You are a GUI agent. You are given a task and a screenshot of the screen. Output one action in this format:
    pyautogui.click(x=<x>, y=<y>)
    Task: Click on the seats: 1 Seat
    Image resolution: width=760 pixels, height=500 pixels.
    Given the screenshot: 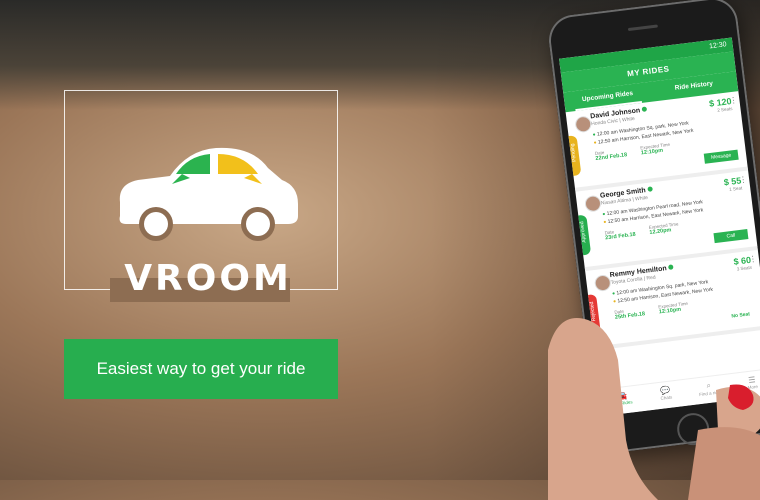 What is the action you would take?
    pyautogui.click(x=735, y=188)
    